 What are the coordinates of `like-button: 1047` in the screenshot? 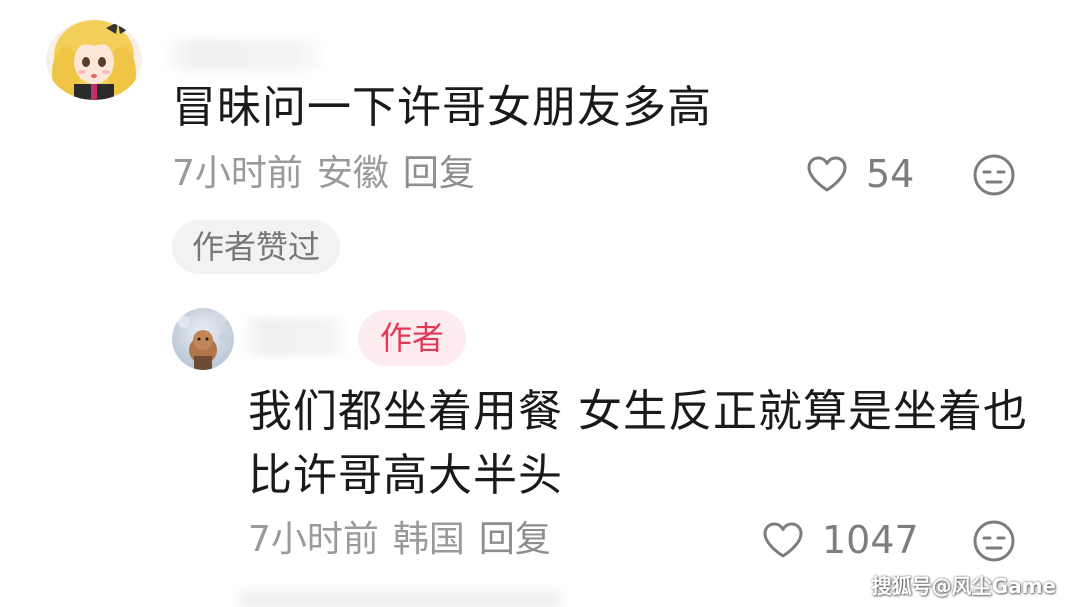 It's located at (840, 540).